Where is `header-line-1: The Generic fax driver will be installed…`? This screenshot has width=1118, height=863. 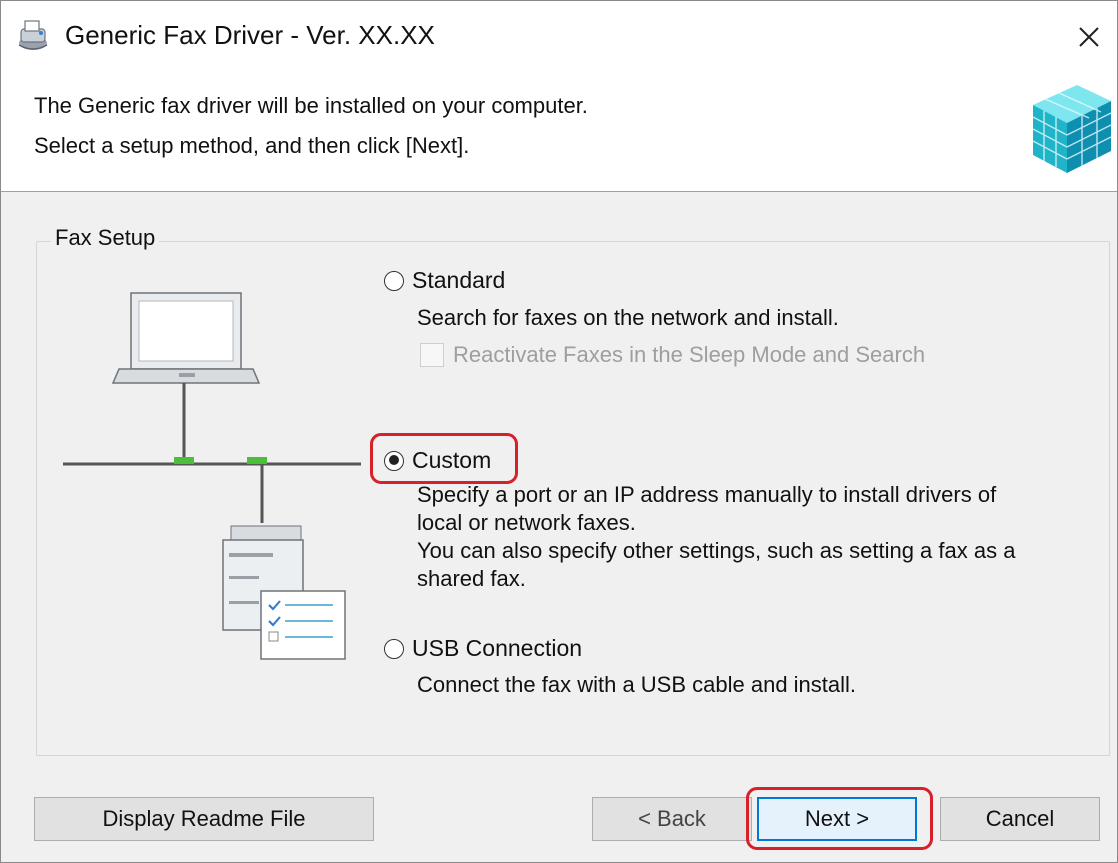 header-line-1: The Generic fax driver will be installed… is located at coordinates (311, 105).